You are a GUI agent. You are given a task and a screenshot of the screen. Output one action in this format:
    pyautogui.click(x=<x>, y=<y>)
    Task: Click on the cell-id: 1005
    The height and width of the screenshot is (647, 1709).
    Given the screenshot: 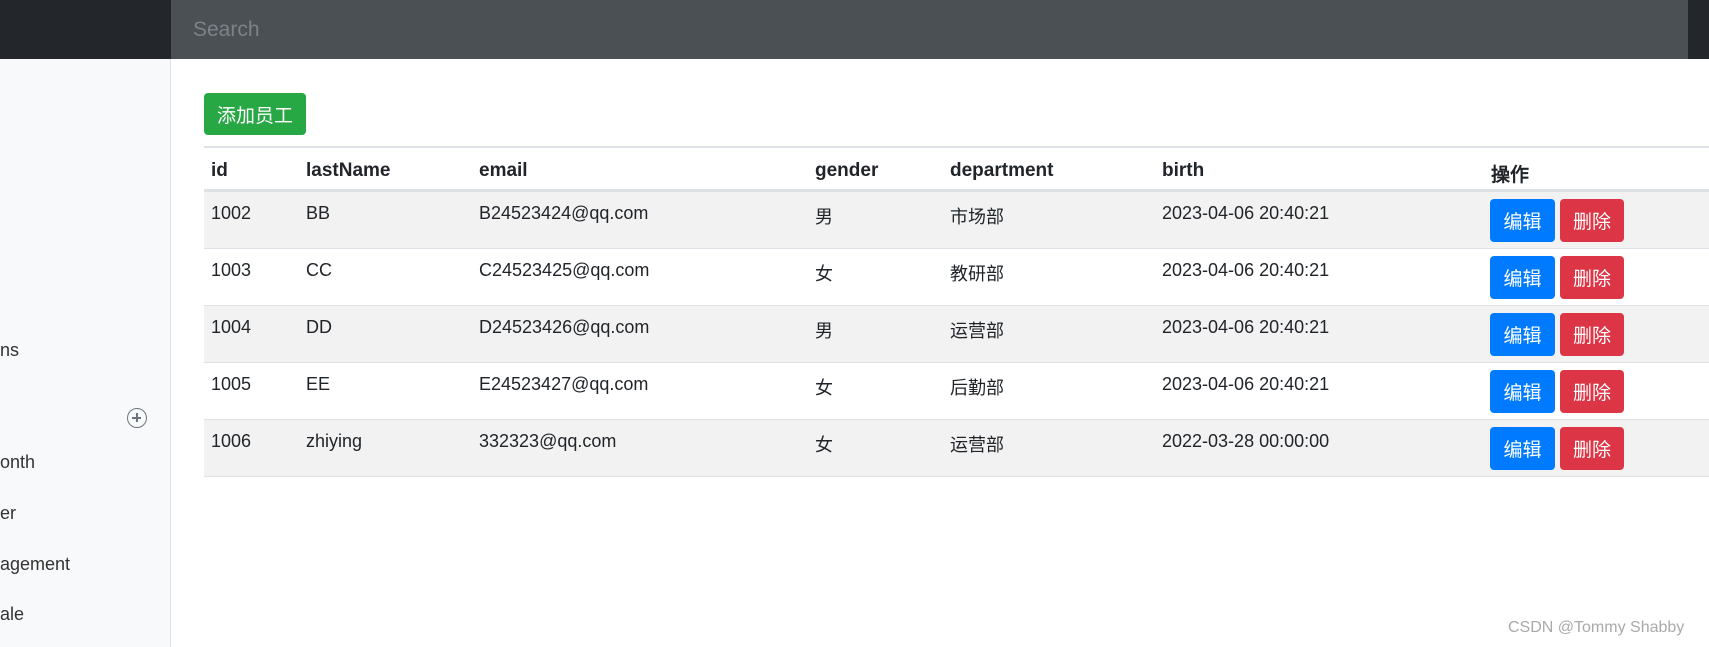 What is the action you would take?
    pyautogui.click(x=231, y=384)
    